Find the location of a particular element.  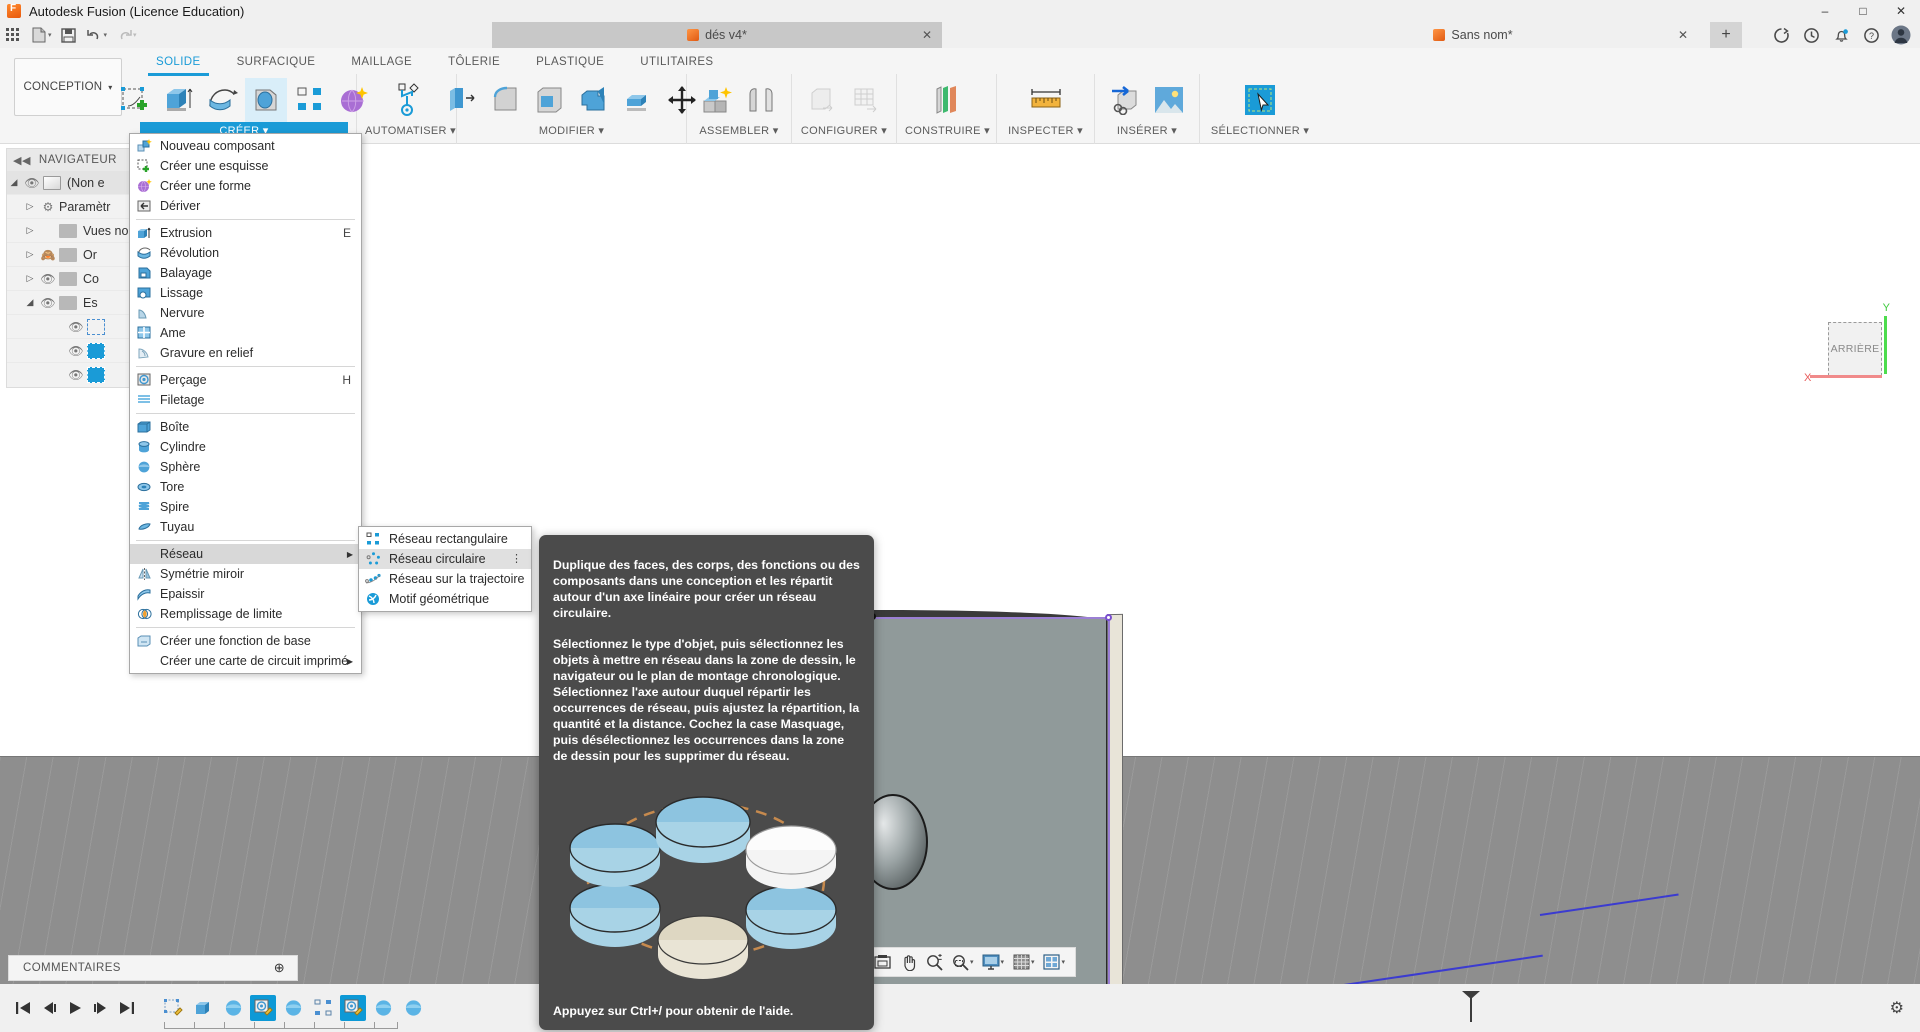

press-pull-button is located at coordinates (462, 100).